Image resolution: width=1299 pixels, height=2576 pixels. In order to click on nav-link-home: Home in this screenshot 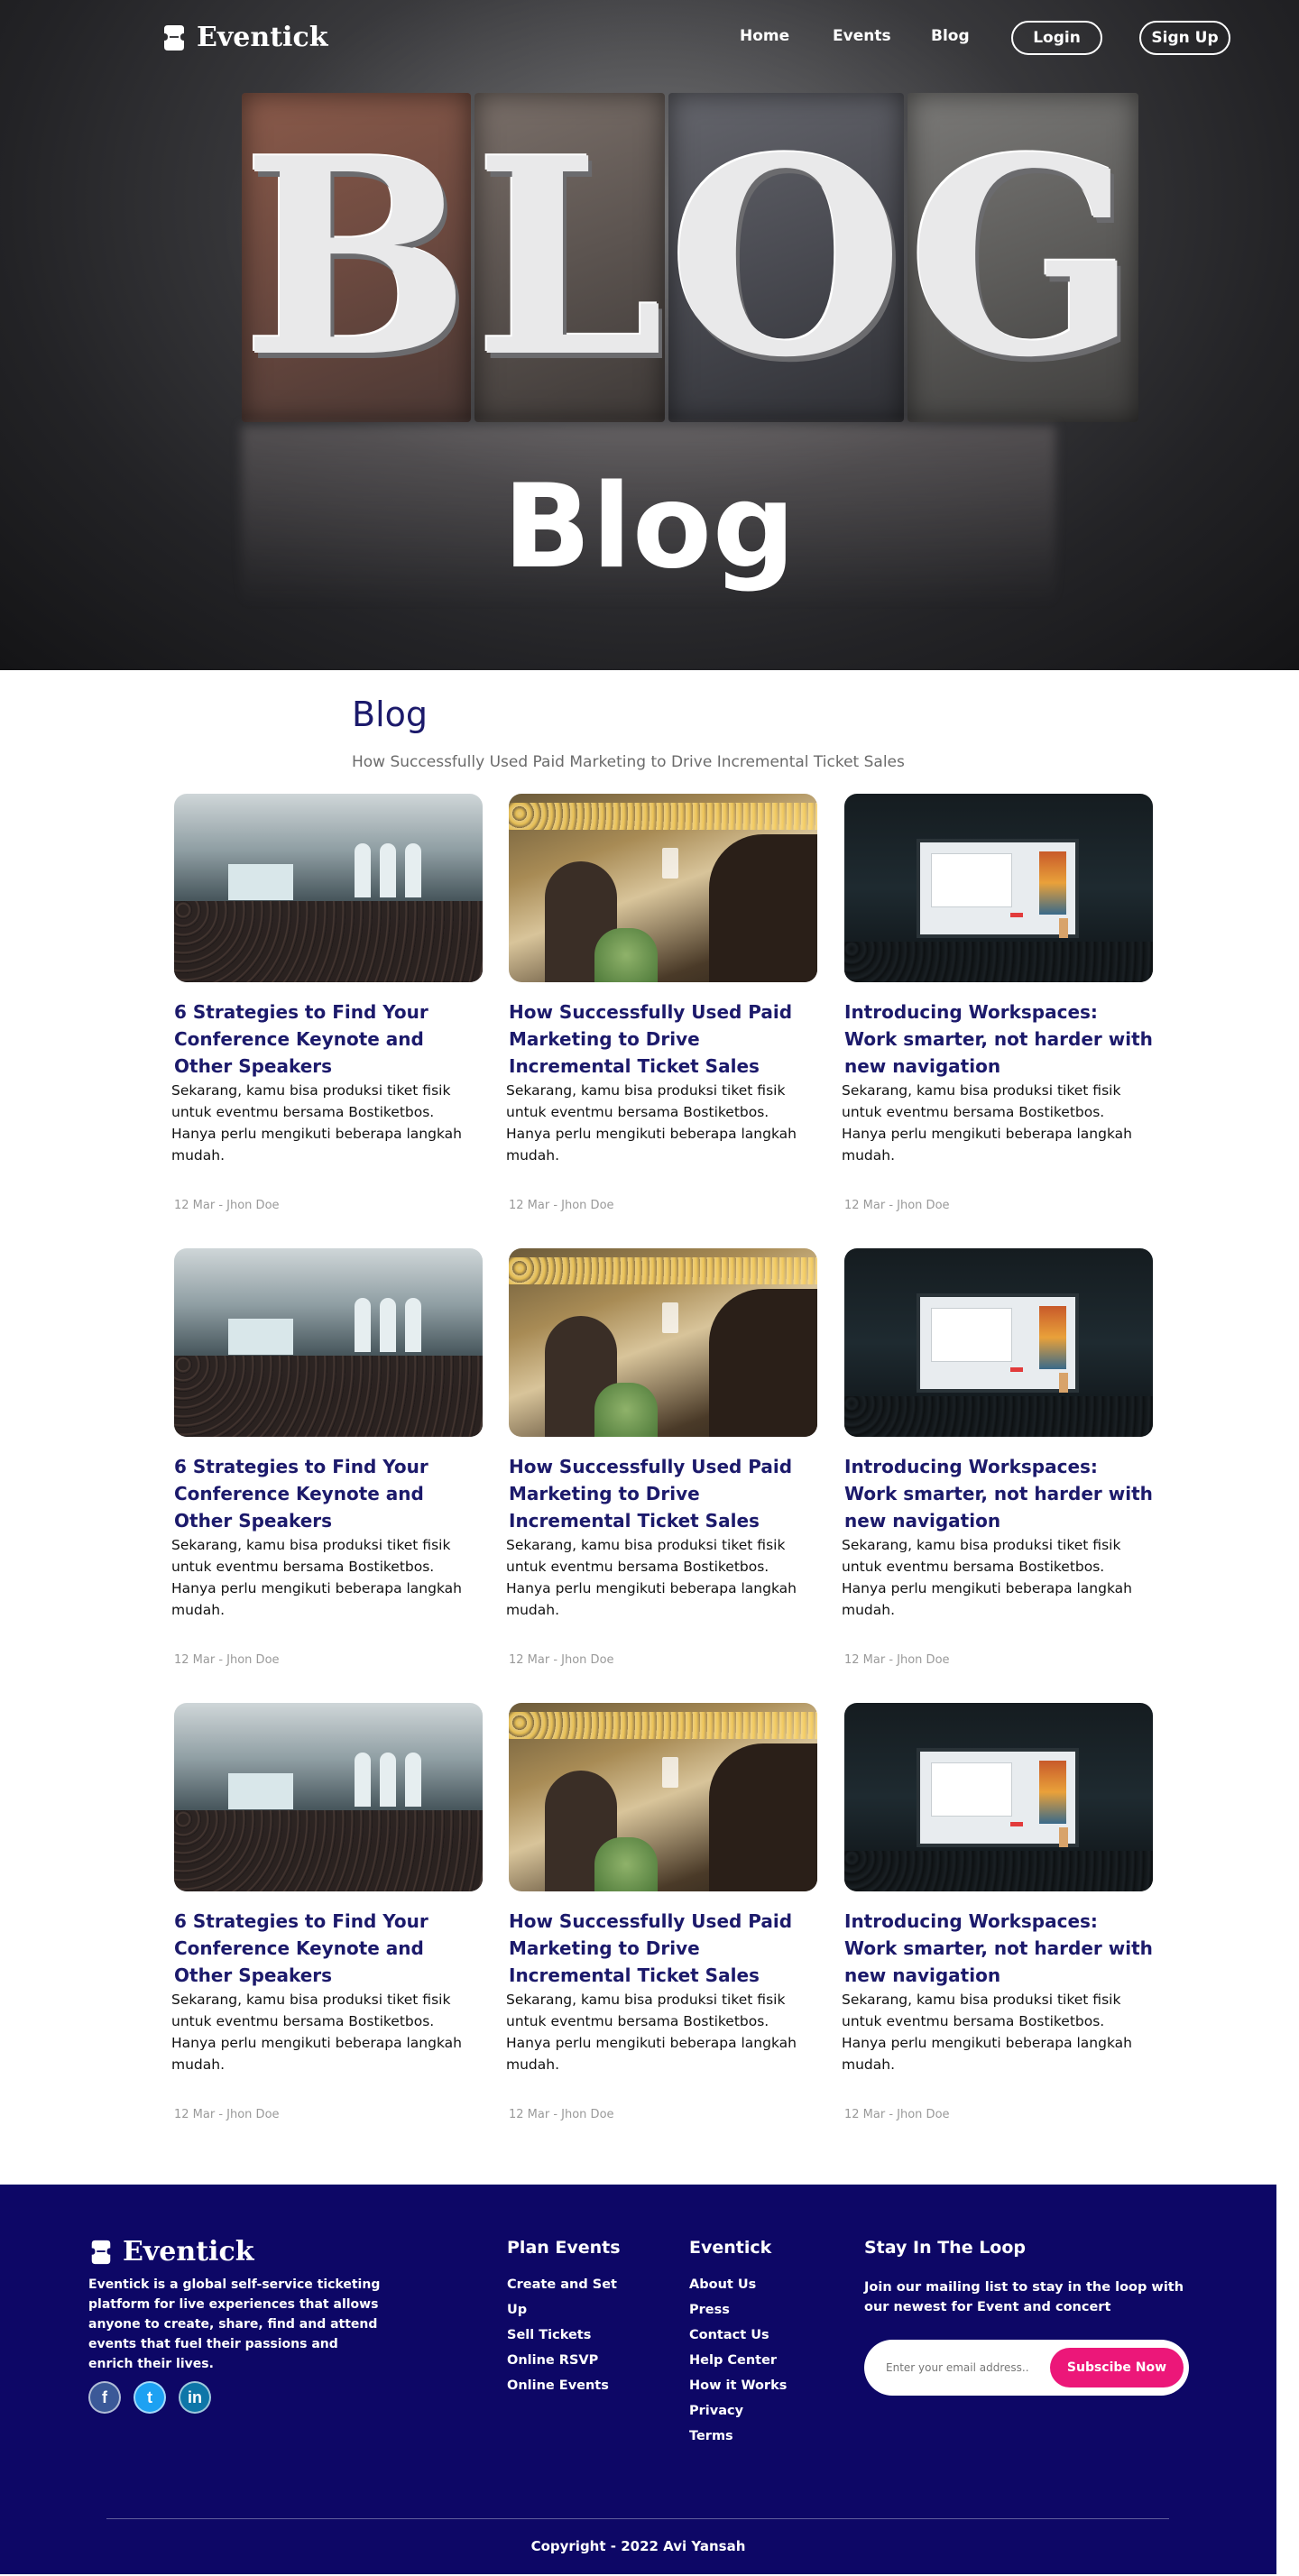, I will do `click(764, 36)`.